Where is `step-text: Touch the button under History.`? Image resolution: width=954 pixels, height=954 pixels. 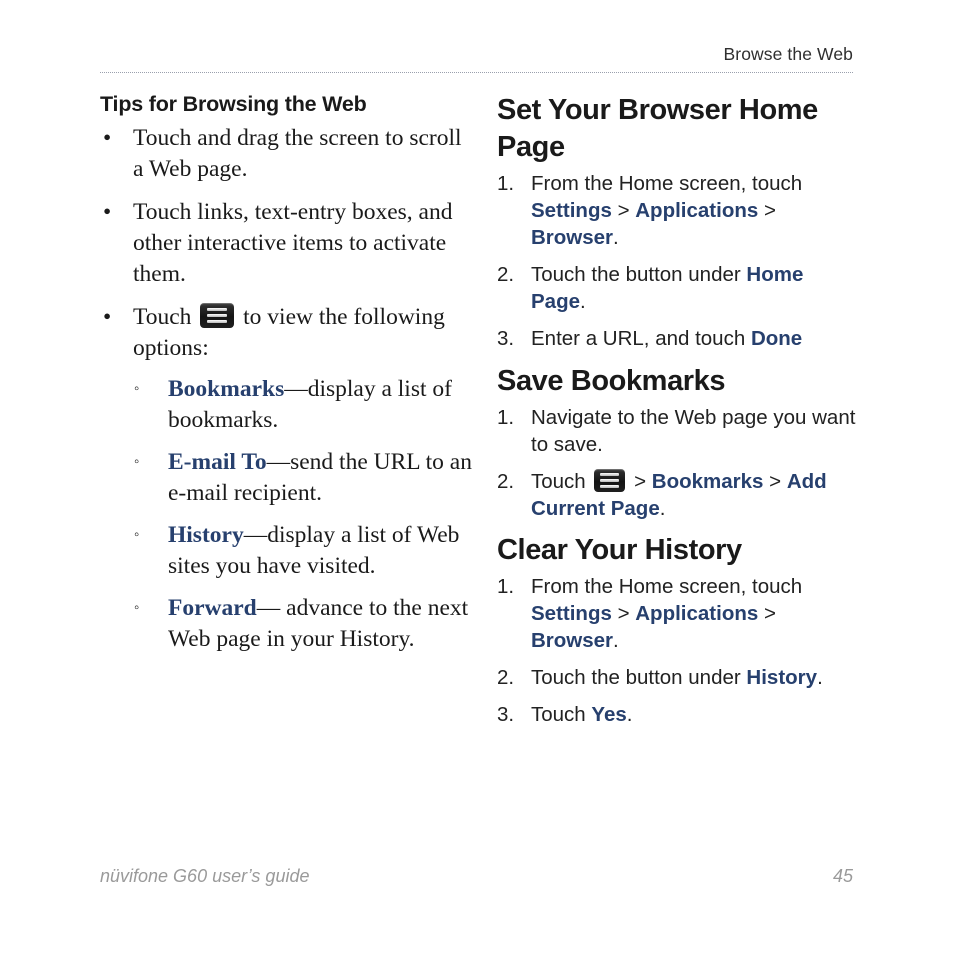 step-text: Touch the button under History. is located at coordinates (677, 678).